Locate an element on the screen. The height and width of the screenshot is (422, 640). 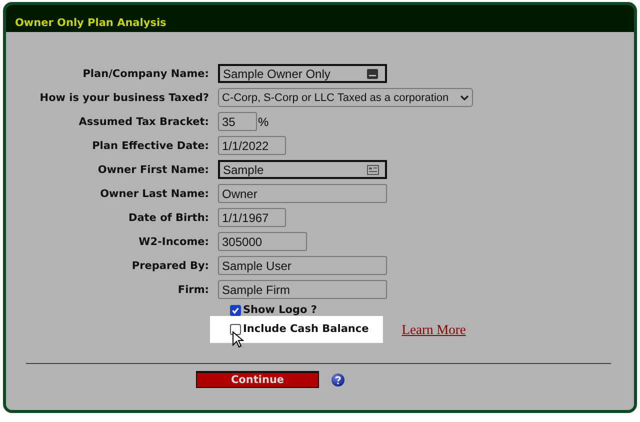
panel-title: Owner Only Plan Analysis is located at coordinates (90, 23).